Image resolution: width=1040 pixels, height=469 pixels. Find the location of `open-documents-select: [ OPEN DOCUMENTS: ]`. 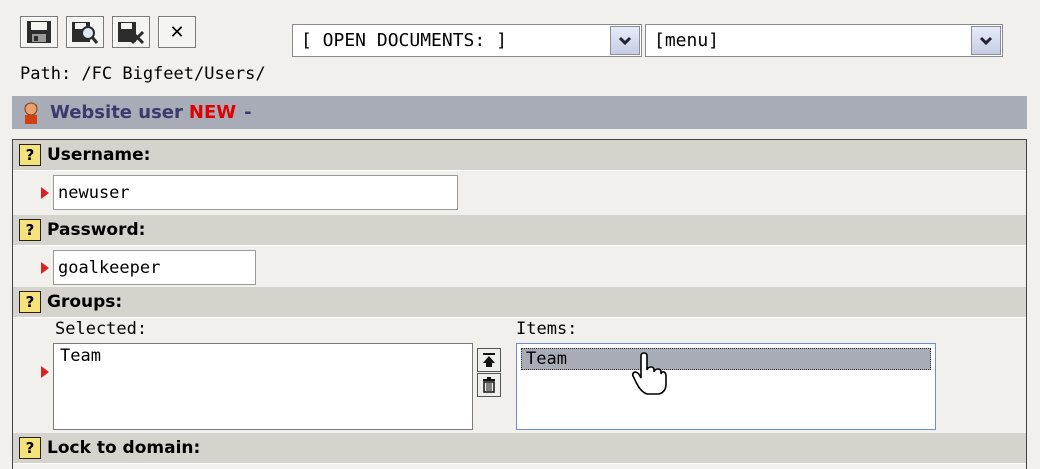

open-documents-select: [ OPEN DOCUMENTS: ] is located at coordinates (467, 40).